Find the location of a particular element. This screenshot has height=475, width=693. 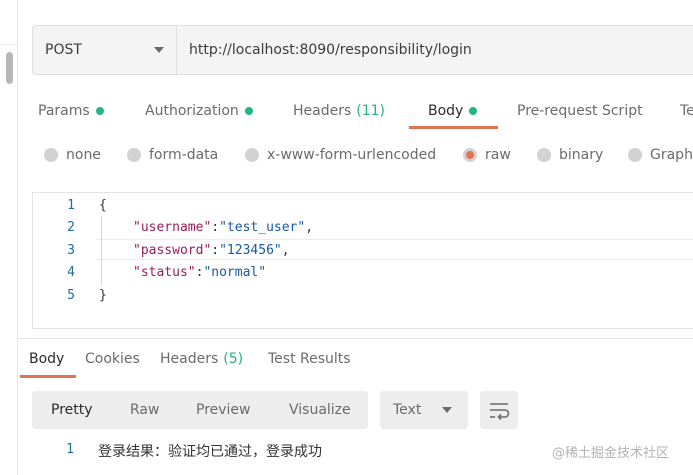

radio-selected-icon is located at coordinates (470, 155).